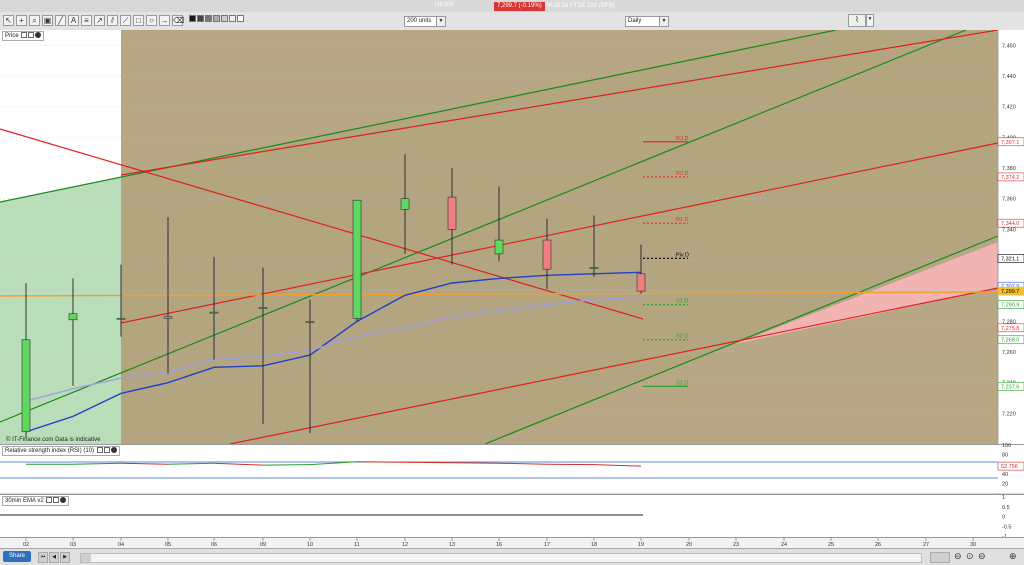 This screenshot has width=1024, height=565. I want to click on color-swatch-grey, so click(208, 18).